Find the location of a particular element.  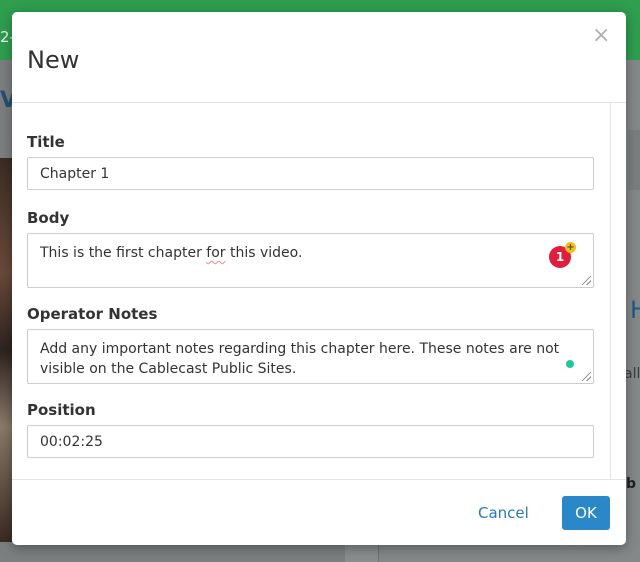

ok-button: OK is located at coordinates (586, 513).